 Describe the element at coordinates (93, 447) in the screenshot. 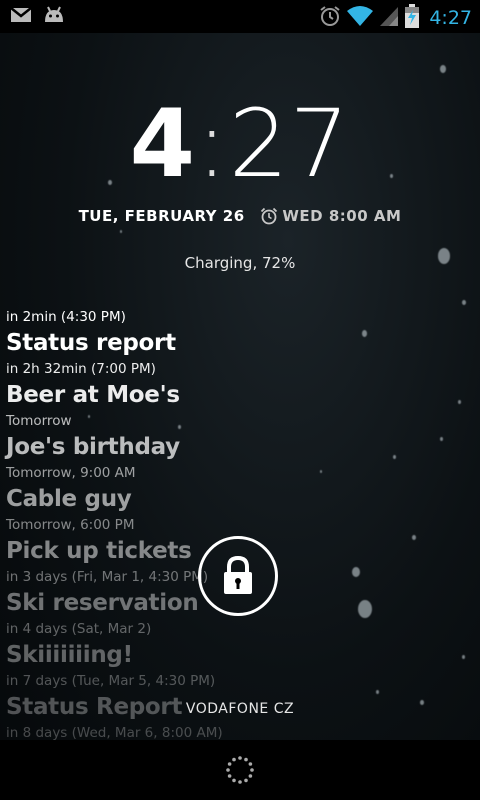

I see `event-title: Joe's birthday` at that location.